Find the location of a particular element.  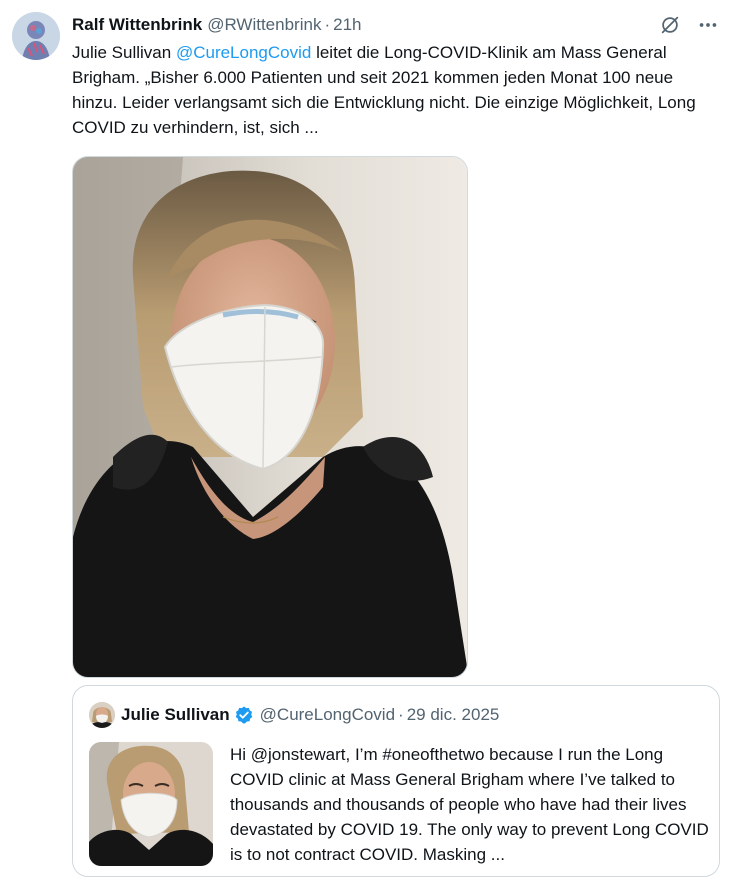

grok-icon is located at coordinates (670, 25).